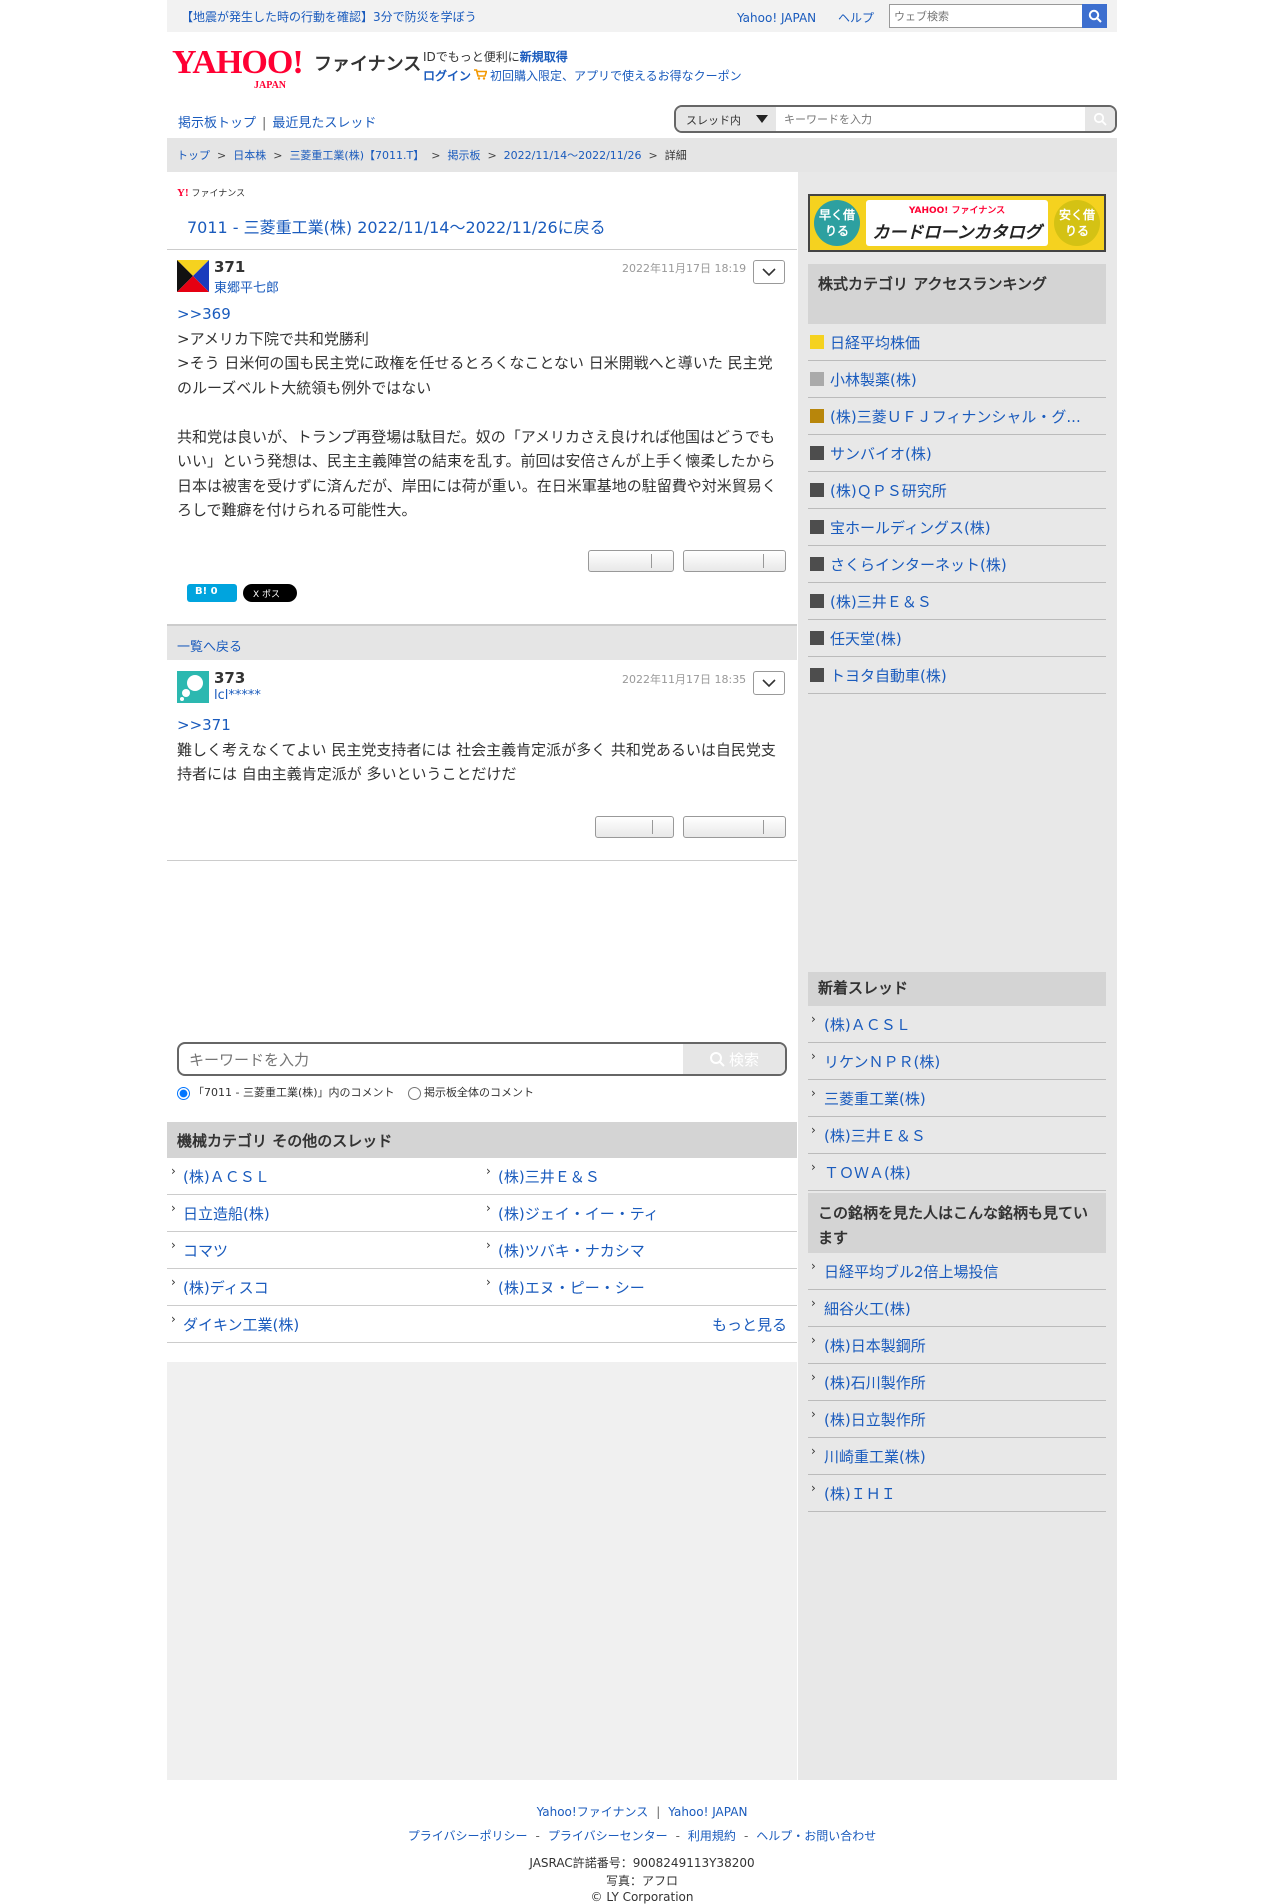  What do you see at coordinates (776, 18) in the screenshot?
I see `yahoo-japan-link: Yahoo! JAPAN` at bounding box center [776, 18].